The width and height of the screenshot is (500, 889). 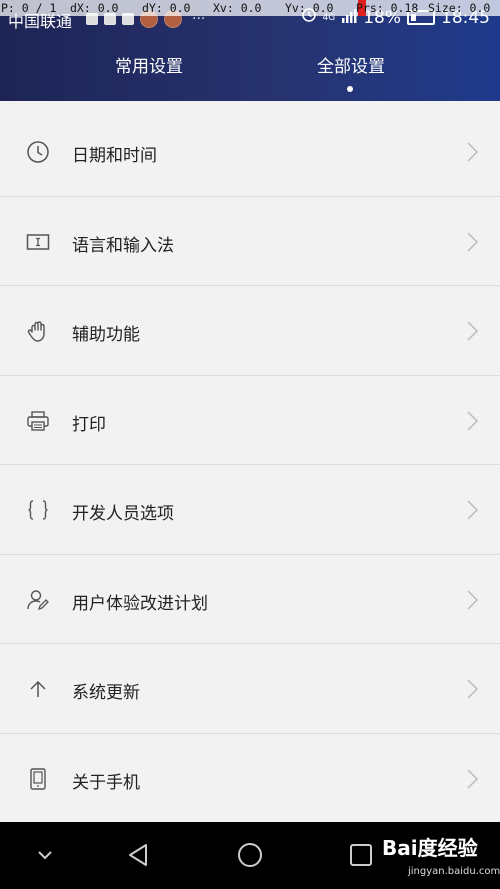 I want to click on settings-item-language-input: 语言和输入法, so click(x=250, y=241).